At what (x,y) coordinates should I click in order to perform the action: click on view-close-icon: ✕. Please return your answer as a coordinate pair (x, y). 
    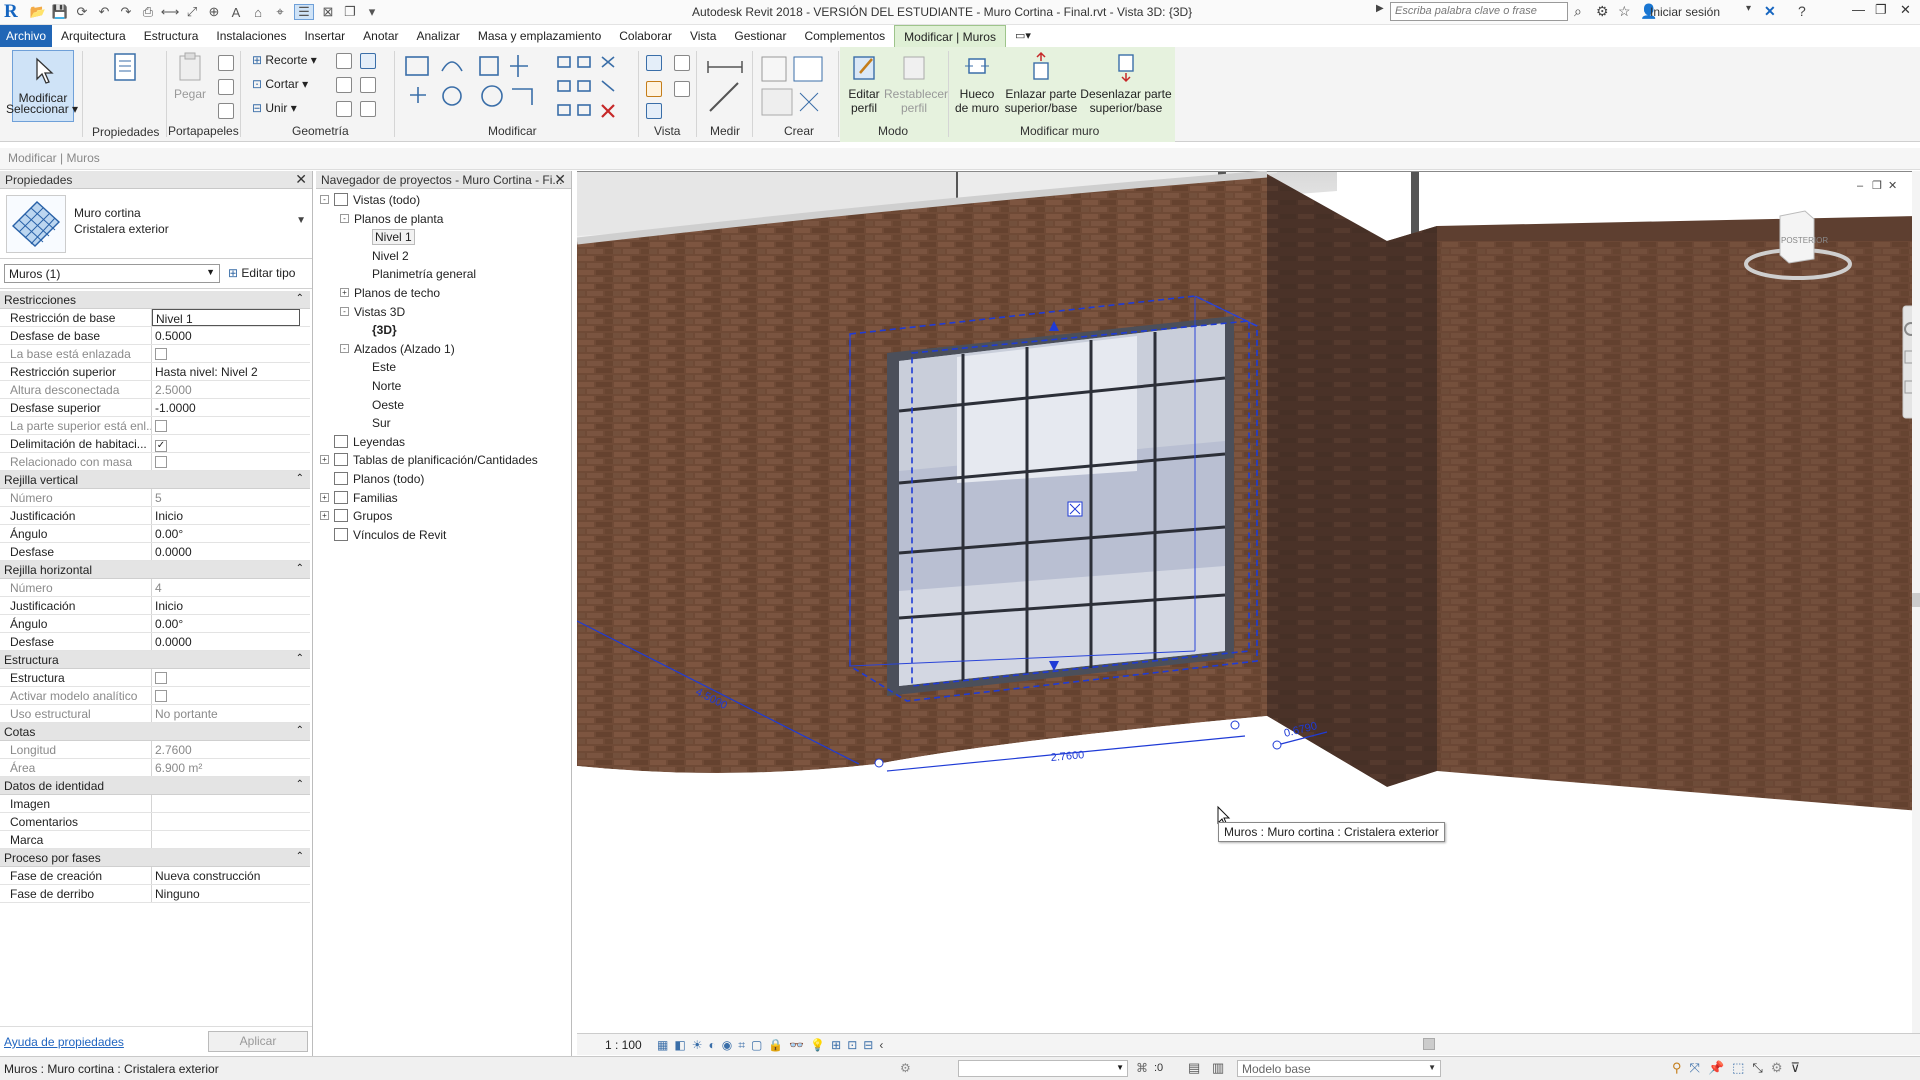
    Looking at the image, I should click on (1892, 186).